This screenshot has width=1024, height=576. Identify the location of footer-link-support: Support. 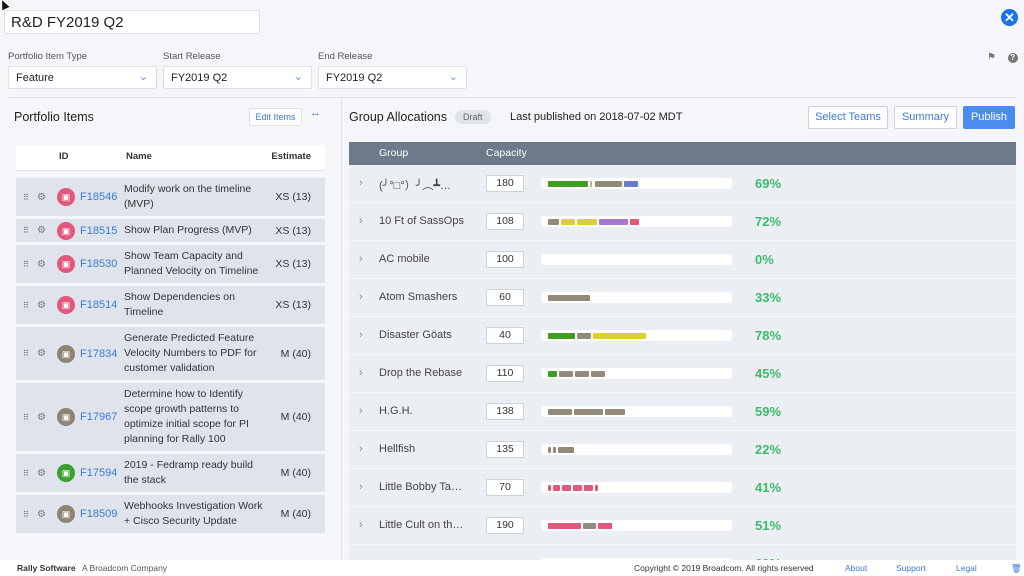
(911, 568).